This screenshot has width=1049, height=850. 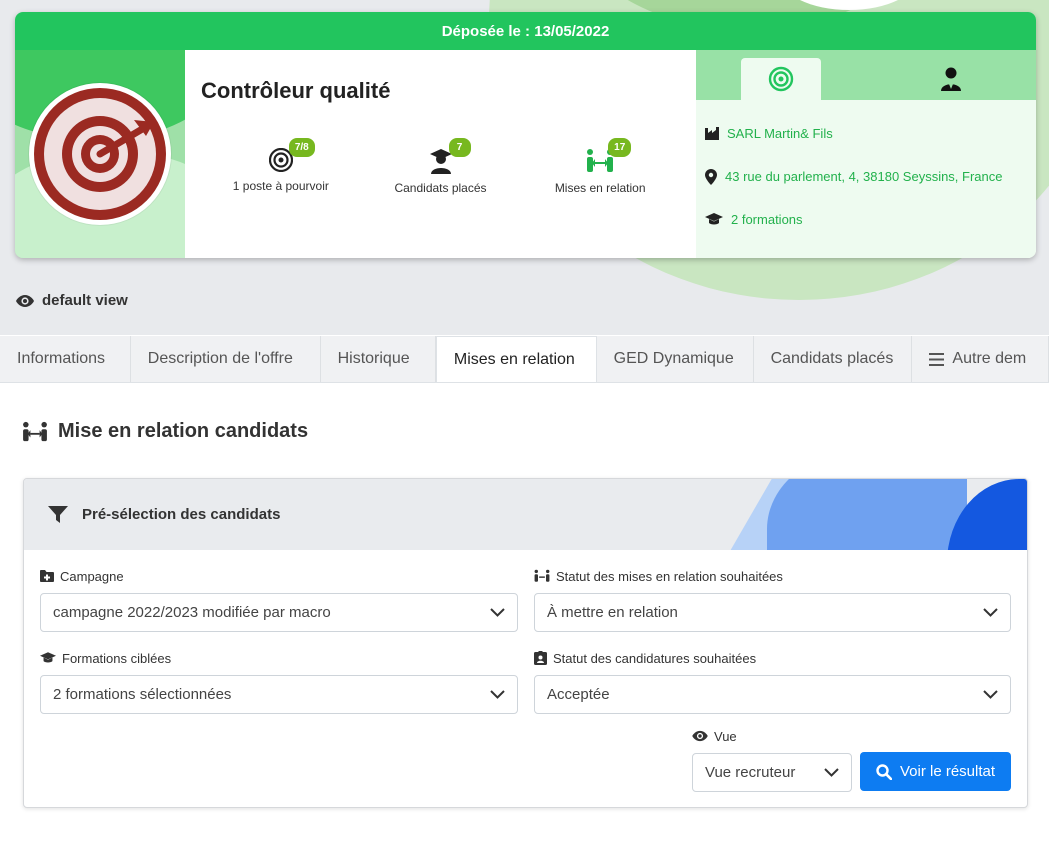 What do you see at coordinates (142, 694) in the screenshot?
I see `formations-value: 2 formations sélectionnées` at bounding box center [142, 694].